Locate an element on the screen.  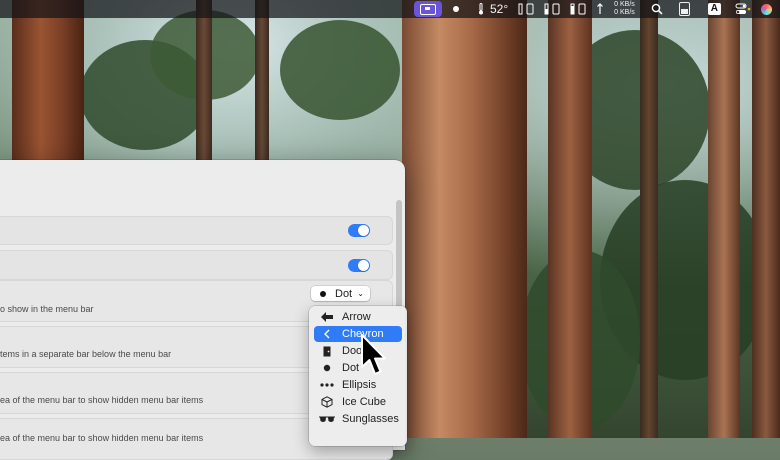
menu-bar-manager-icon is located at coordinates (427, 9).